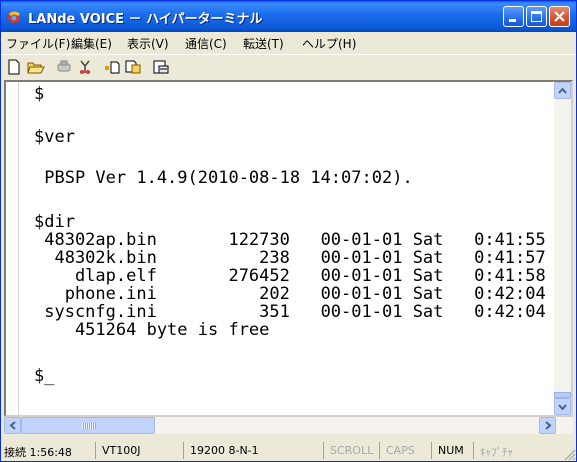 Image resolution: width=577 pixels, height=462 pixels. Describe the element at coordinates (288, 66) in the screenshot. I see `toolbar` at that location.